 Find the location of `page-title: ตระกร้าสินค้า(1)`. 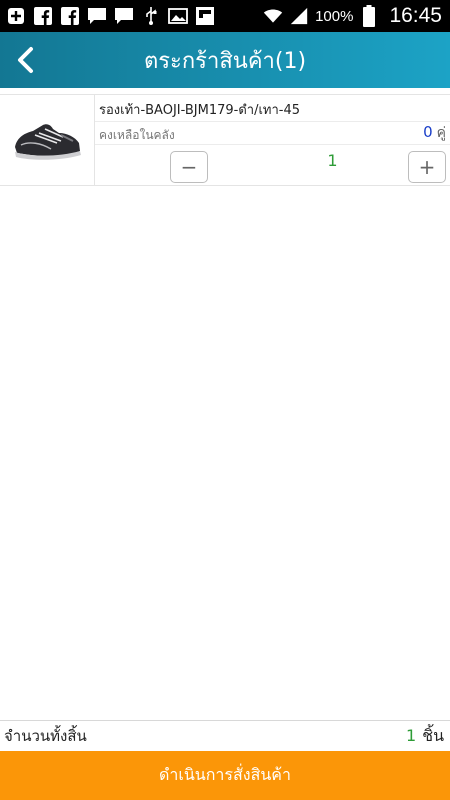

page-title: ตระกร้าสินค้า(1) is located at coordinates (225, 61).